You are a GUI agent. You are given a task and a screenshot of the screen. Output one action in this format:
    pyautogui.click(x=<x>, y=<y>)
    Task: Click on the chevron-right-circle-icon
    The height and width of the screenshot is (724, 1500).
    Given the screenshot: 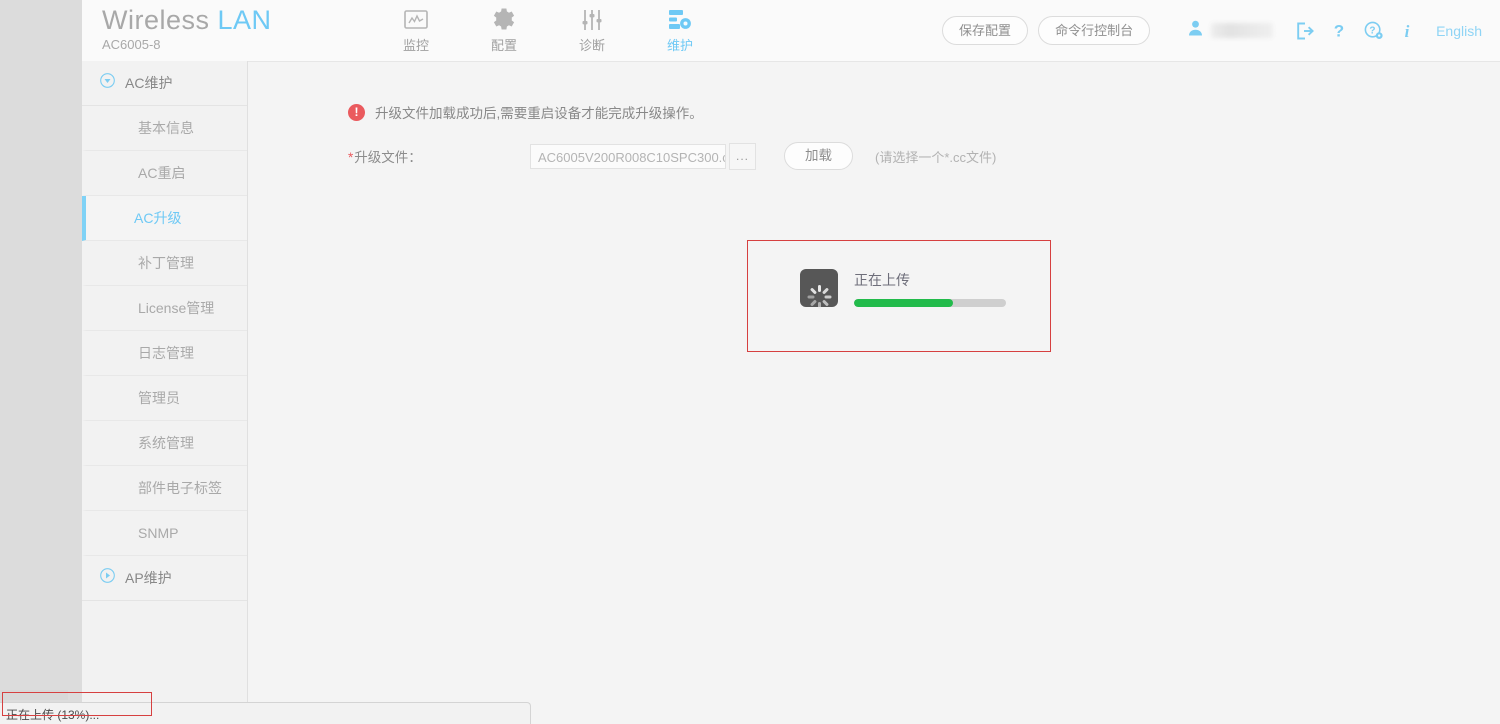 What is the action you would take?
    pyautogui.click(x=107, y=578)
    